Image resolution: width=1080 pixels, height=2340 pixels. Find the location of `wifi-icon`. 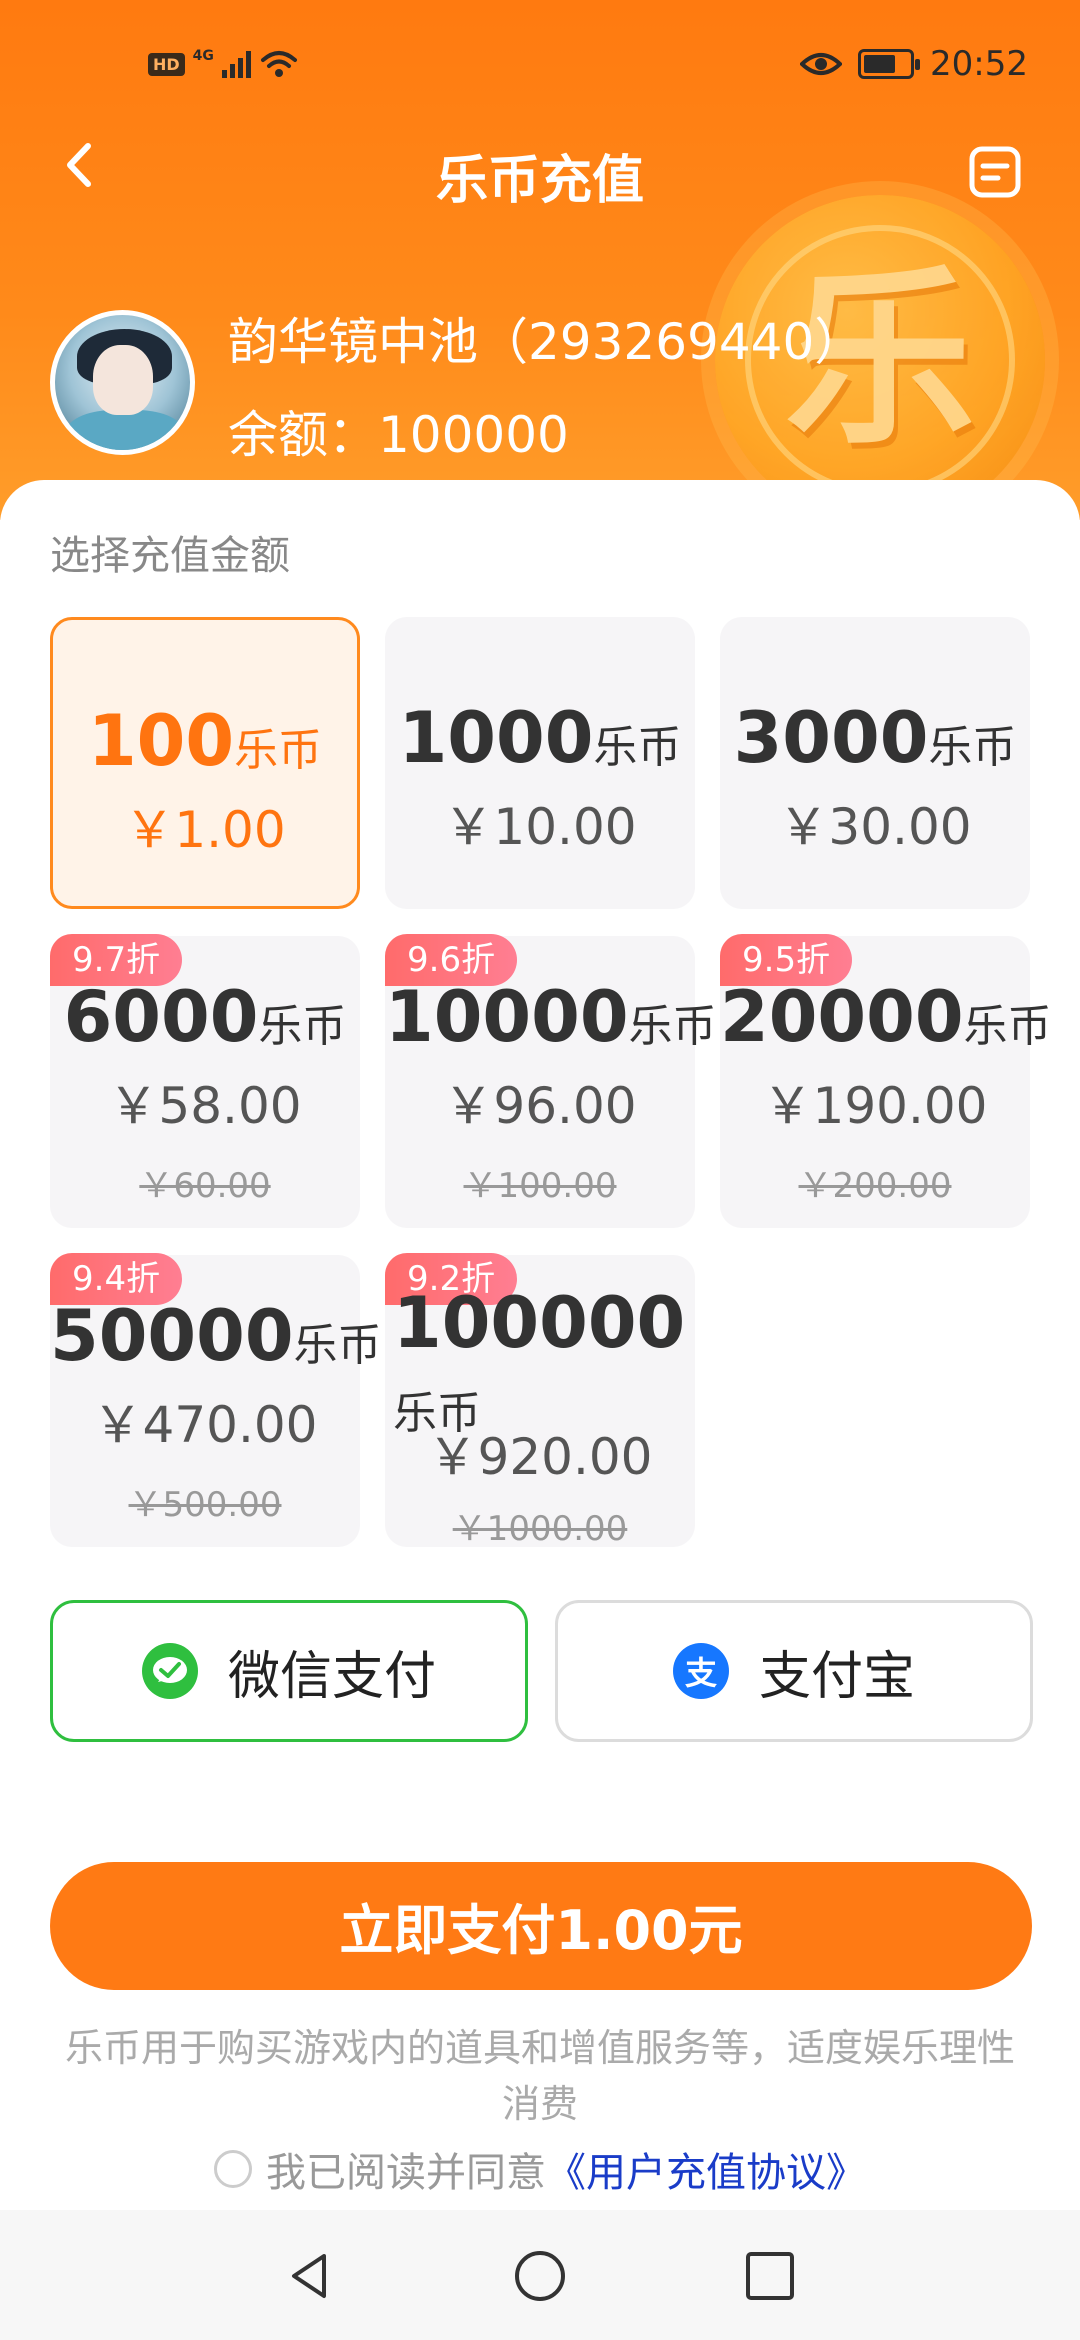

wifi-icon is located at coordinates (278, 64).